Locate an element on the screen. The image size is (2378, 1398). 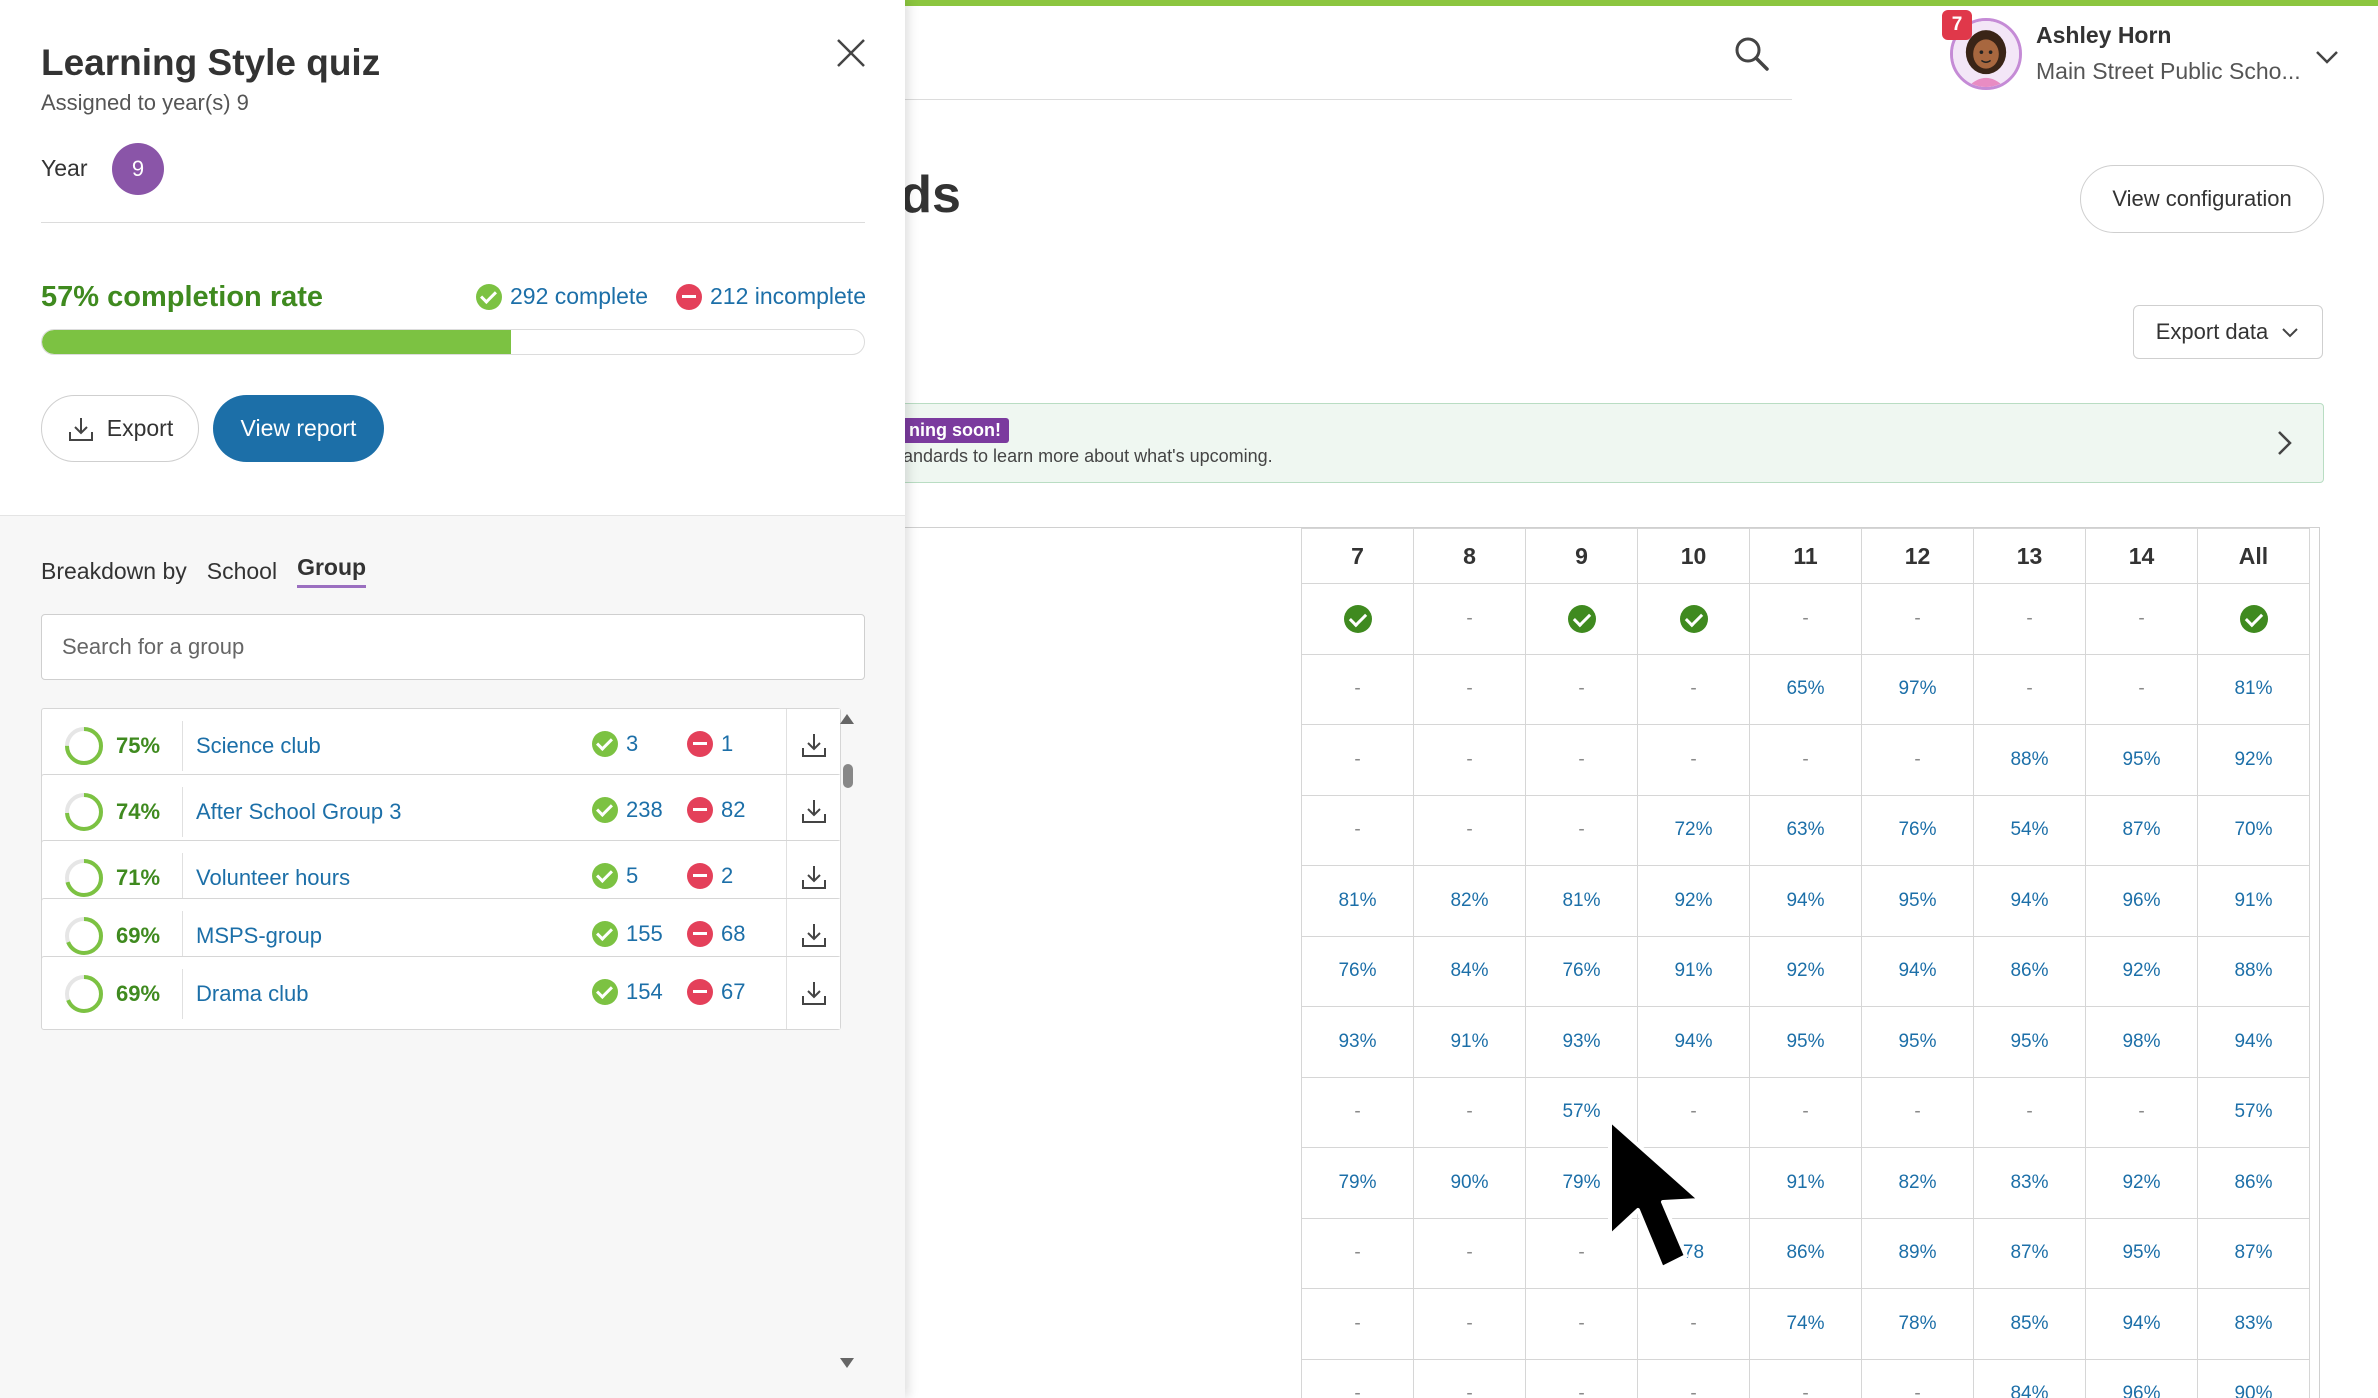
table-cell: - is located at coordinates (1693, 760).